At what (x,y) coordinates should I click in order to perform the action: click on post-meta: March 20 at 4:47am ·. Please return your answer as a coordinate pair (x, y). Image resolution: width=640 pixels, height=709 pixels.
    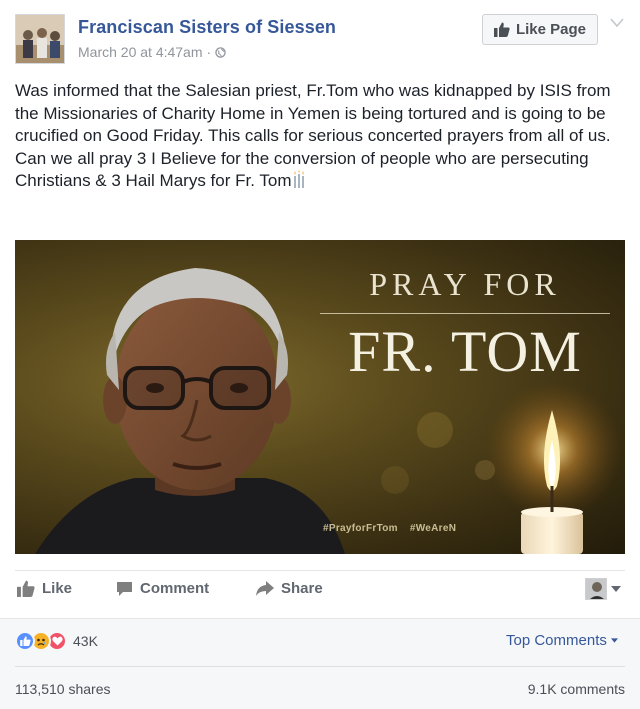
    Looking at the image, I should click on (152, 52).